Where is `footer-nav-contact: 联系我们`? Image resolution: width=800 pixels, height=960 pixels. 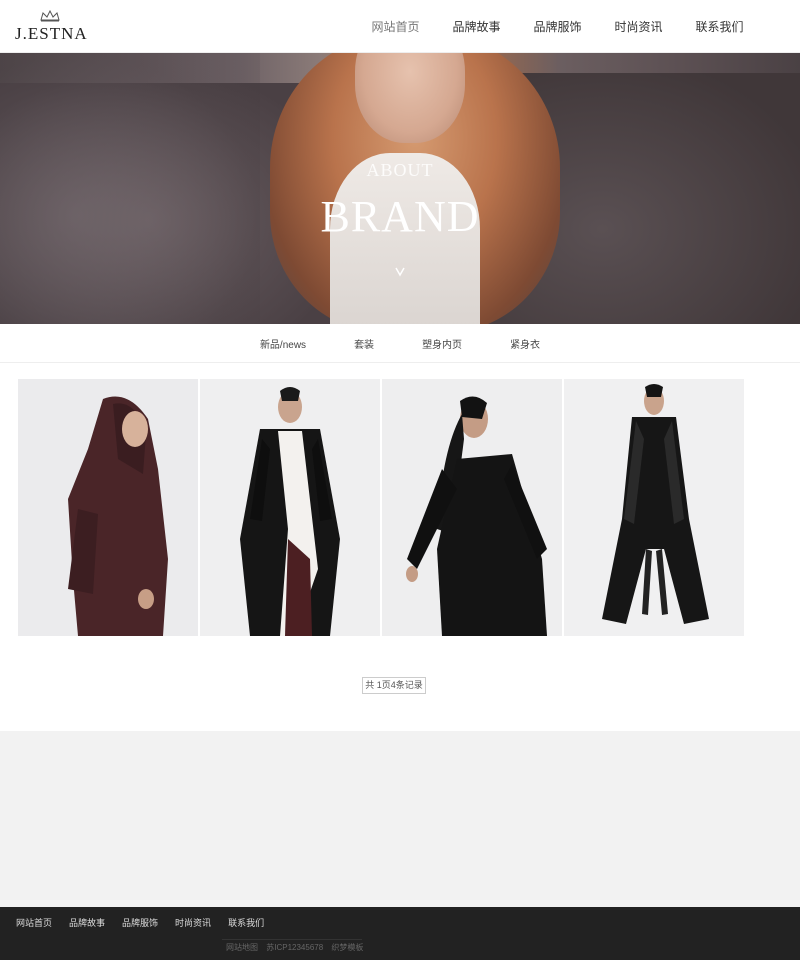 footer-nav-contact: 联系我们 is located at coordinates (246, 922).